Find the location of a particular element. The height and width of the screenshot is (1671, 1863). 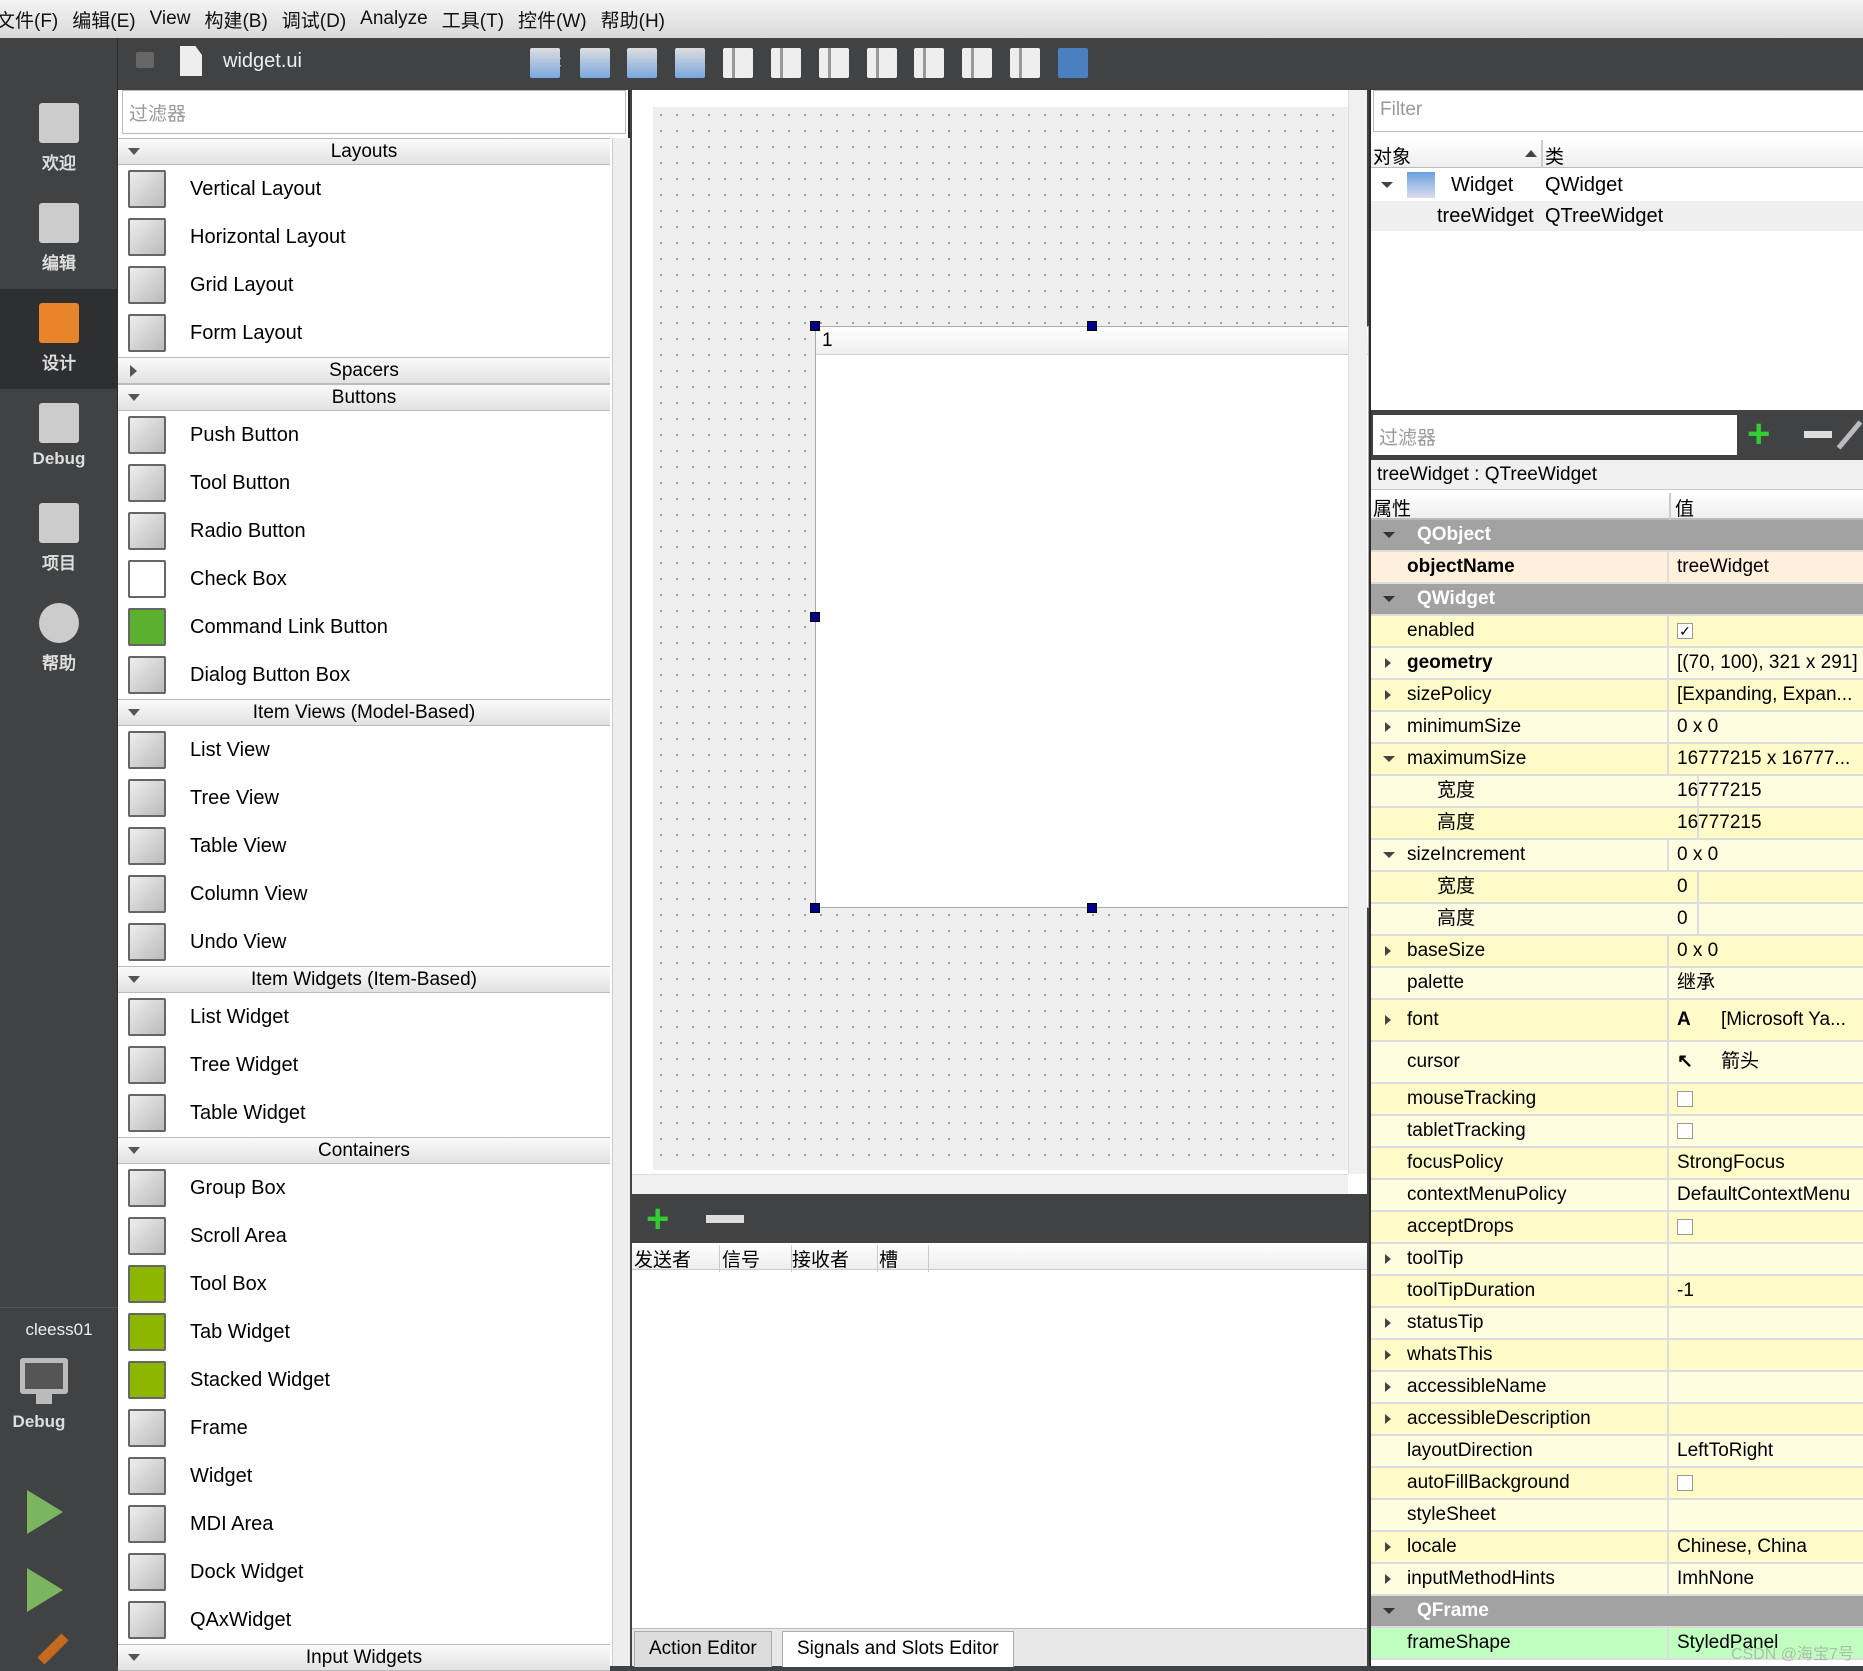

widget-item: List Widget is located at coordinates (364, 1017).